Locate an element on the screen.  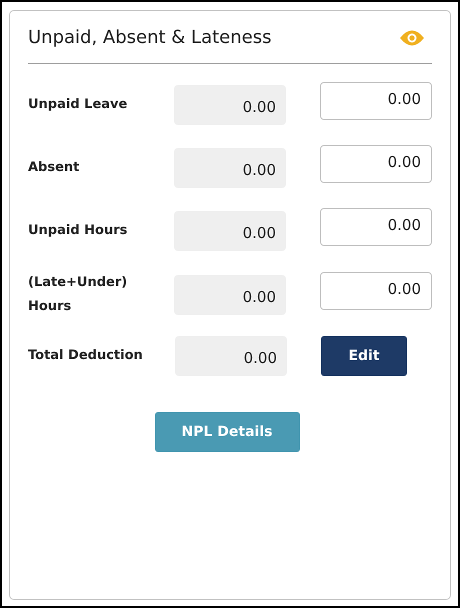
field-label: Total Deduction is located at coordinates (86, 356).